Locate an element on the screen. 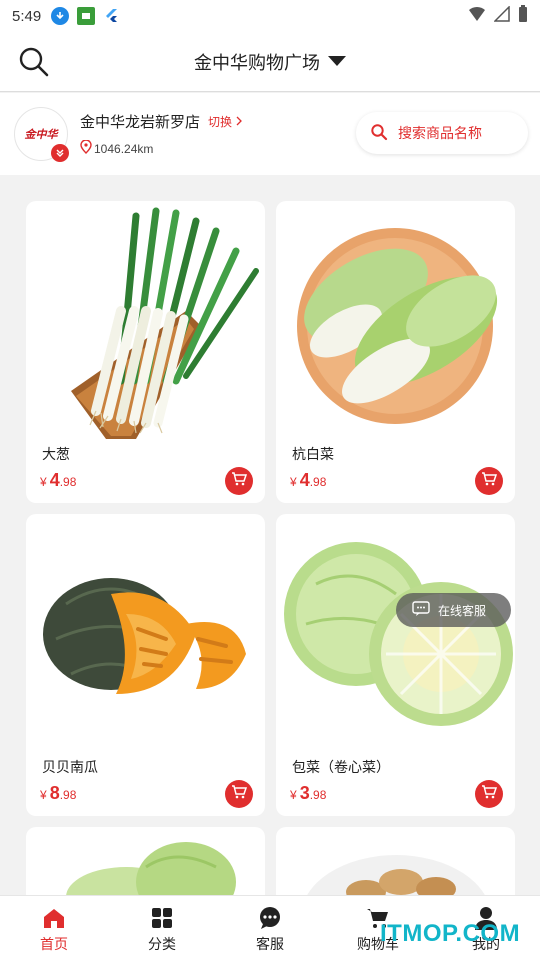 The height and width of the screenshot is (960, 540). app-header: 金中华购物广场 is located at coordinates (270, 62).